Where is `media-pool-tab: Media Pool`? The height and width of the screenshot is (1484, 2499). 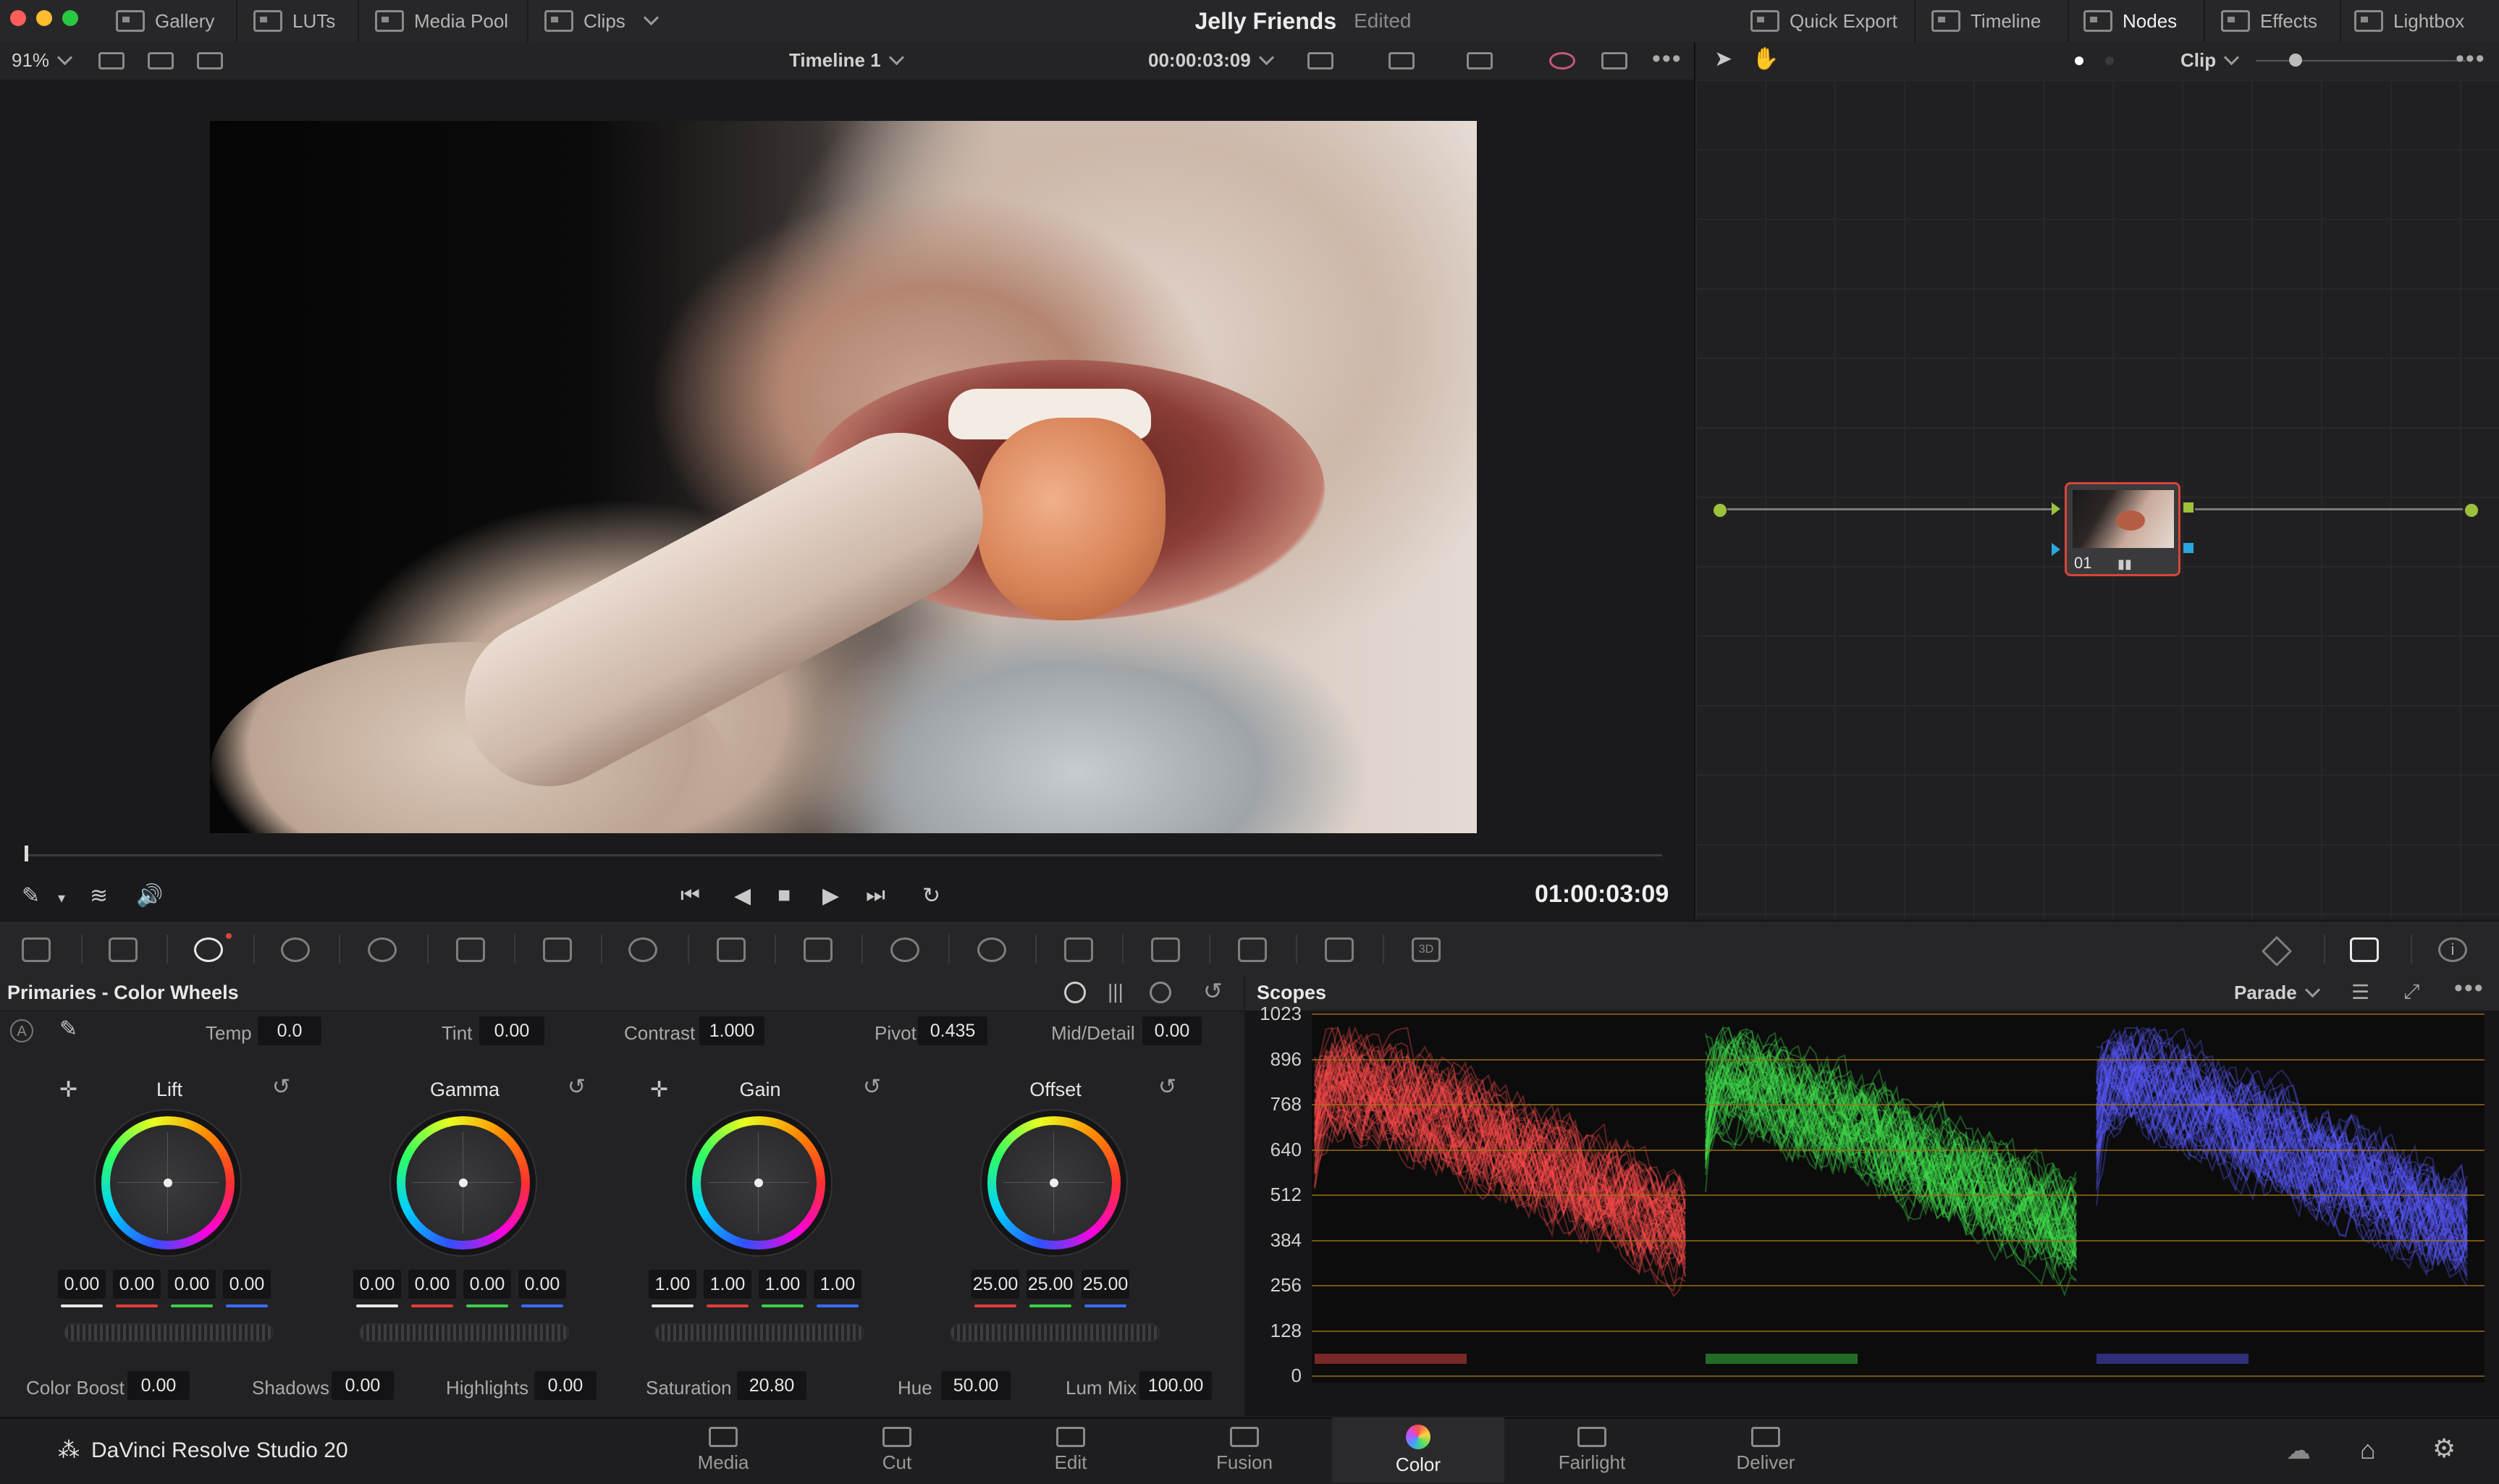 media-pool-tab: Media Pool is located at coordinates (441, 21).